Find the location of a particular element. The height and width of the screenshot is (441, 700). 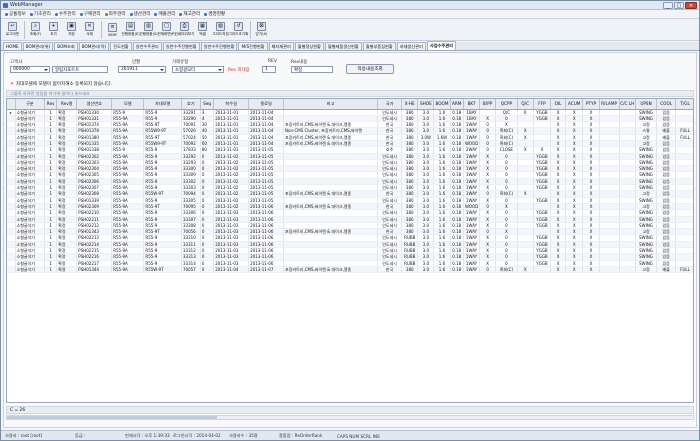

kind-select: 소형광모터 is located at coordinates (198, 69).